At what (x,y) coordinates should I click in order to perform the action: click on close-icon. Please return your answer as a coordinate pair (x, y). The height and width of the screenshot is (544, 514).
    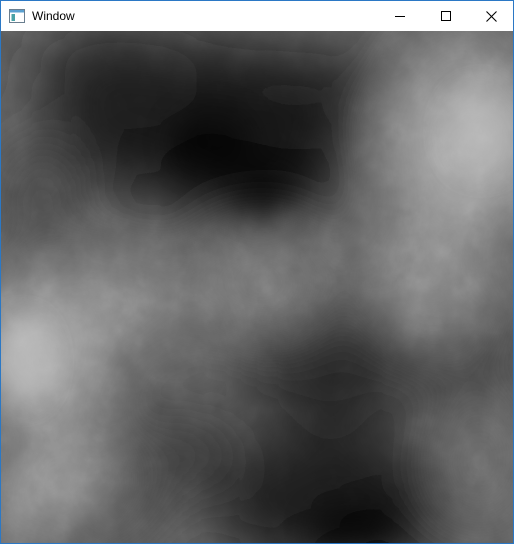
    Looking at the image, I should click on (491, 16).